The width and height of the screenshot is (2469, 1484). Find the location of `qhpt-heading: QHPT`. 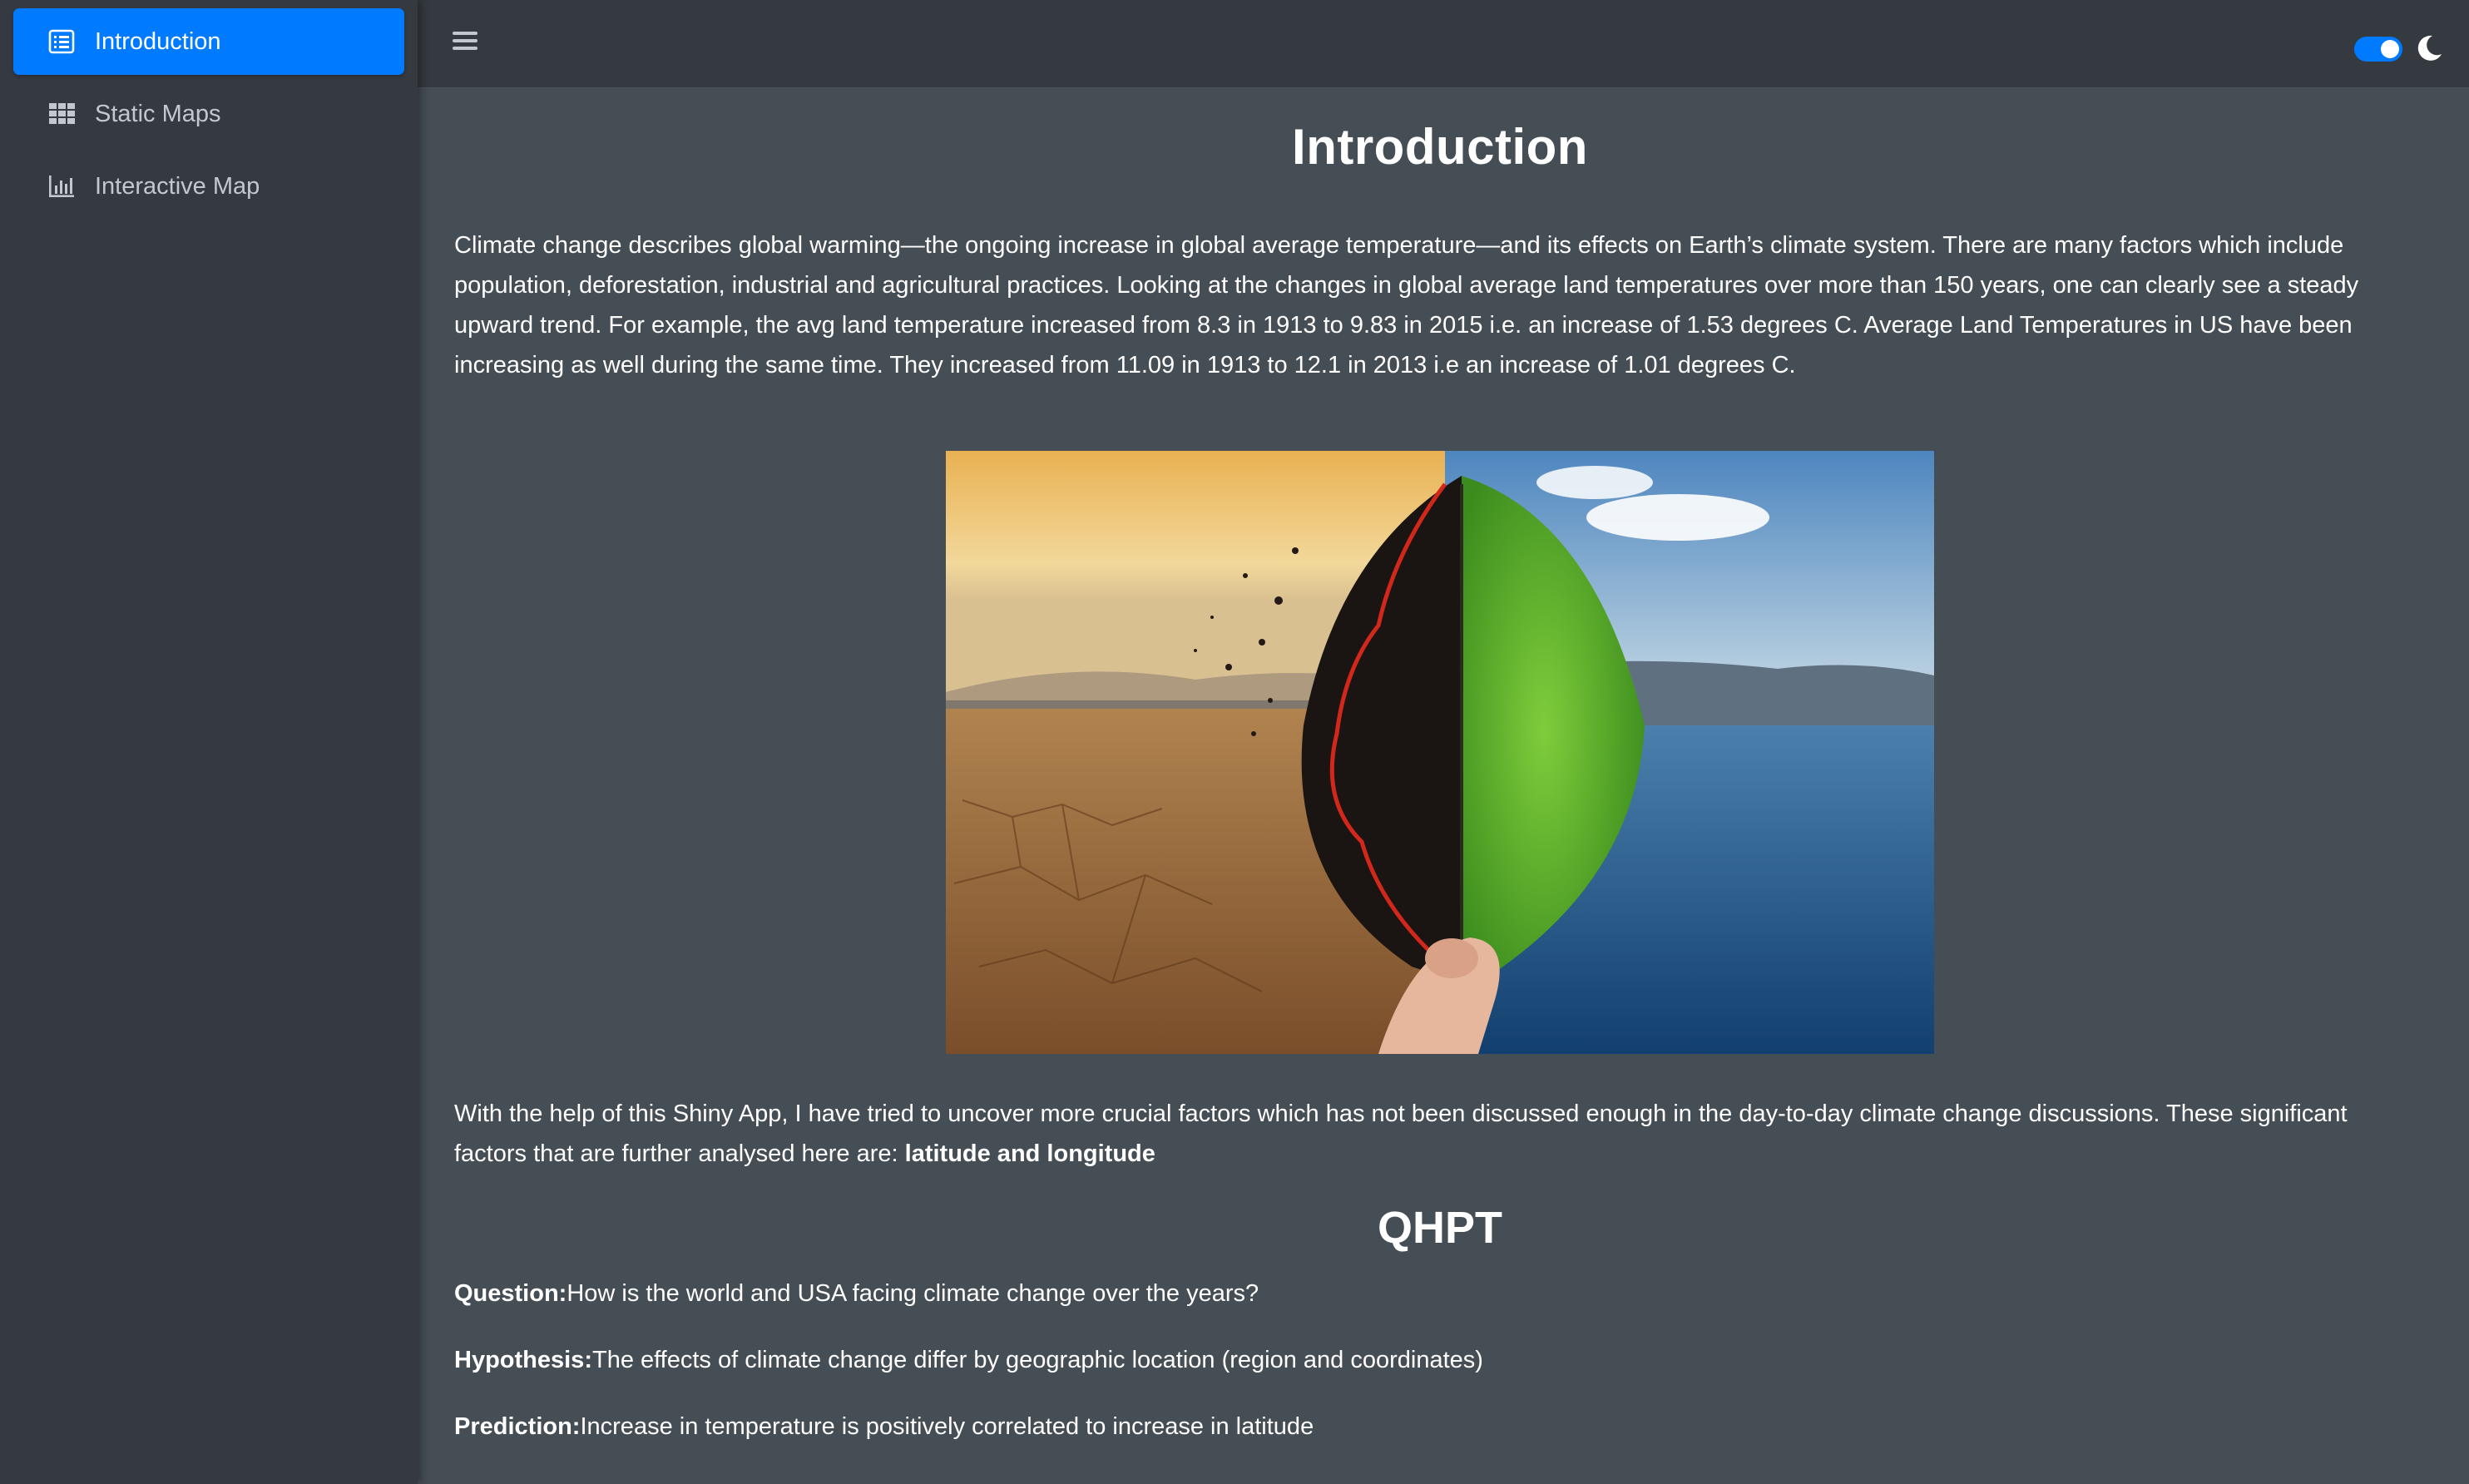

qhpt-heading: QHPT is located at coordinates (1440, 1228).